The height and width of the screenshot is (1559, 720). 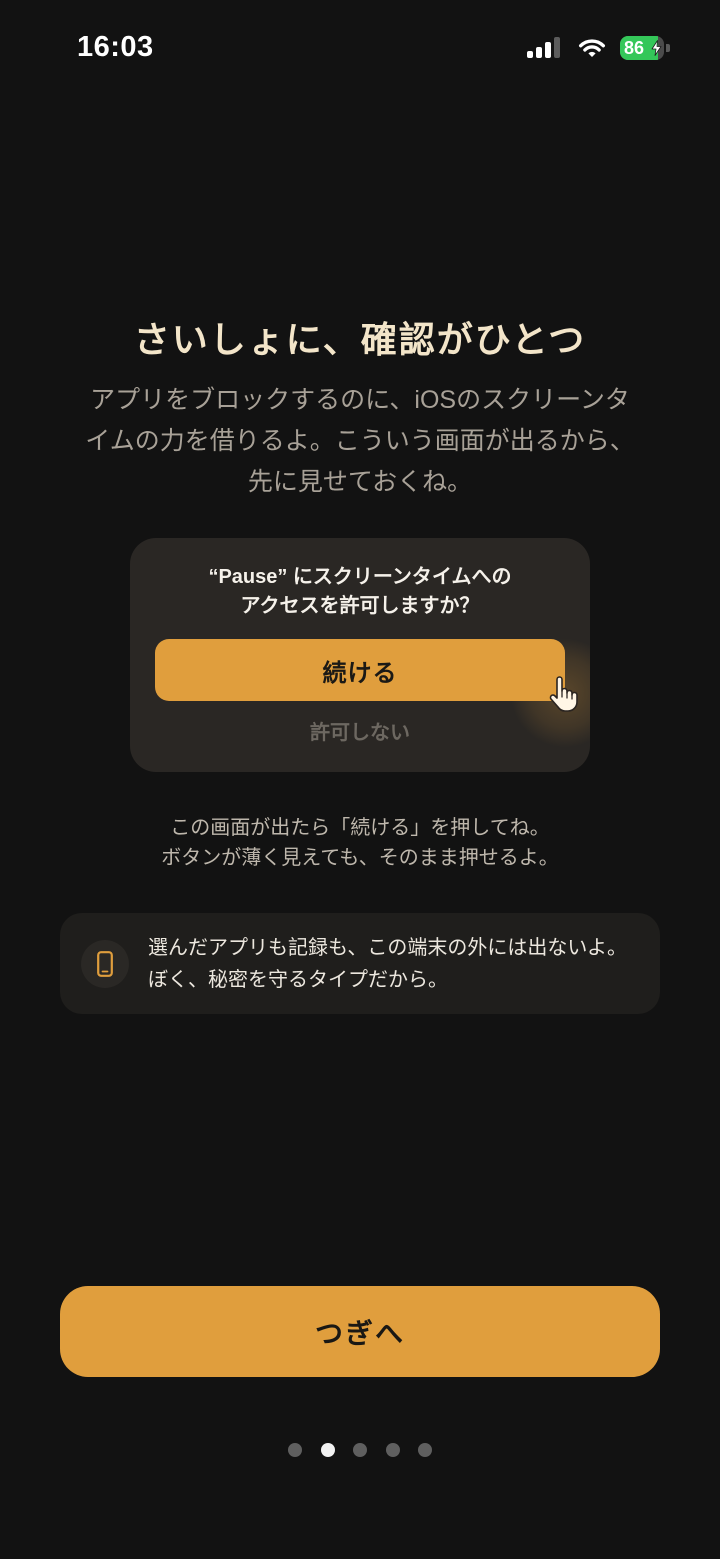 I want to click on page-indicator, so click(x=360, y=1450).